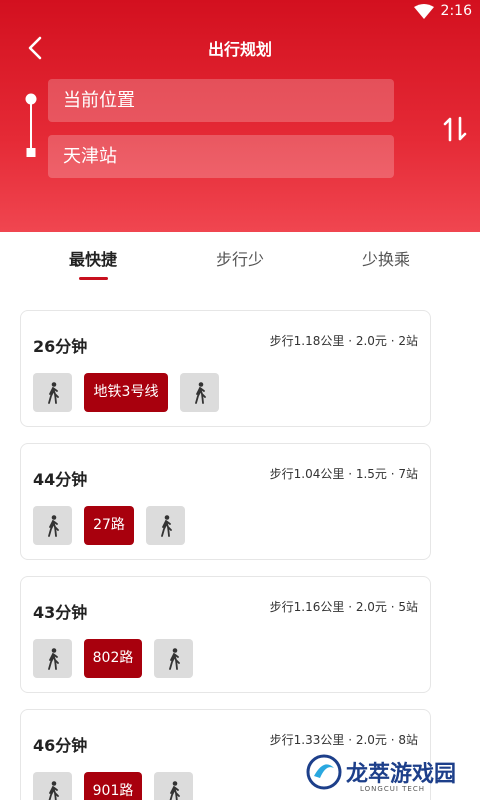 The image size is (480, 800). Describe the element at coordinates (324, 772) in the screenshot. I see `watermark-logo-icon` at that location.